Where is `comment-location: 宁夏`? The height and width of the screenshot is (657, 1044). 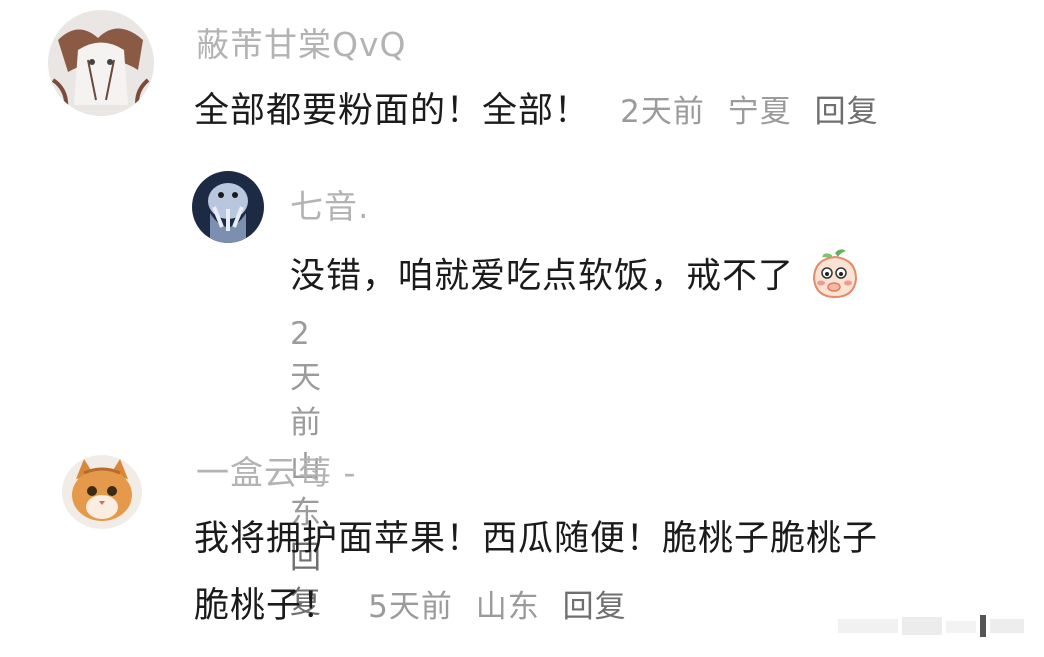 comment-location: 宁夏 is located at coordinates (759, 112).